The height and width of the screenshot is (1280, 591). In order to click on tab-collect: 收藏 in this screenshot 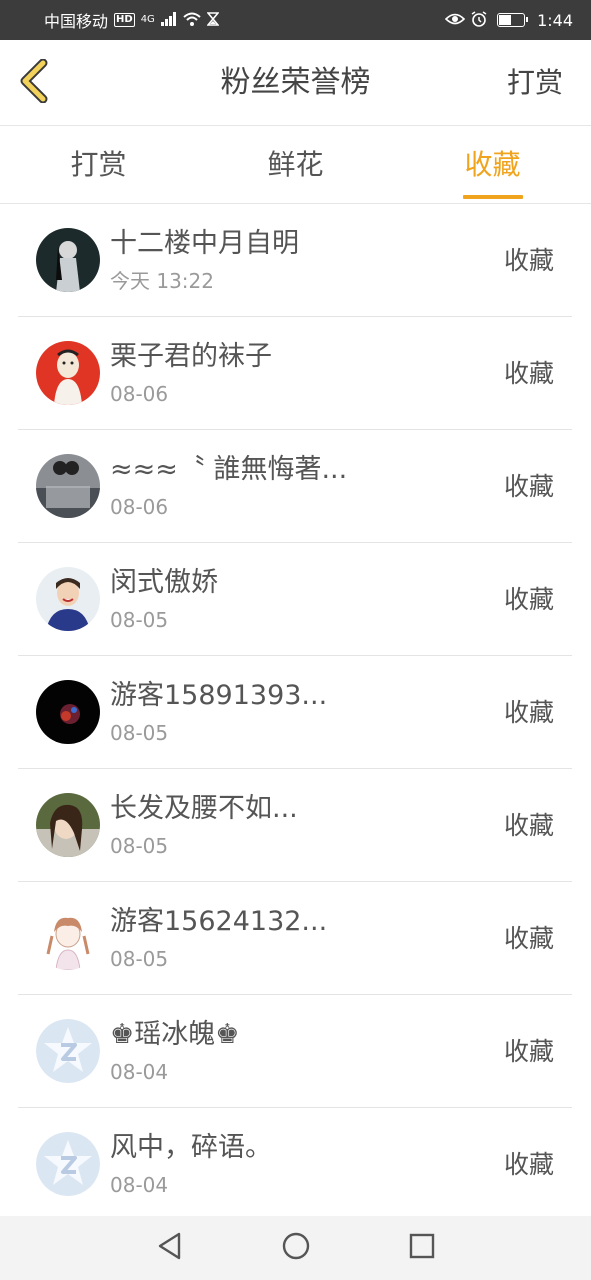, I will do `click(492, 164)`.